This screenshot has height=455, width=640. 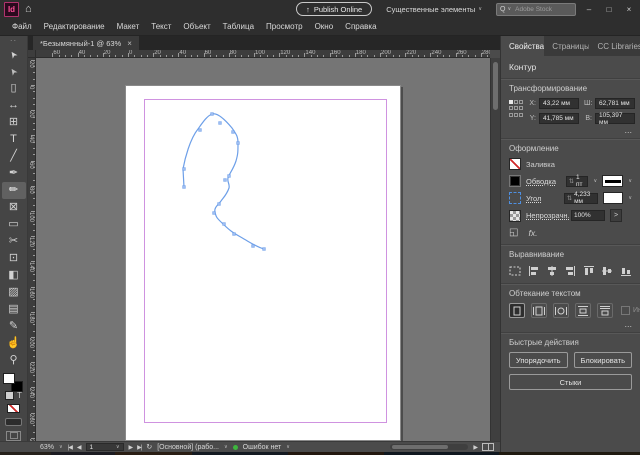 What do you see at coordinates (495, 249) in the screenshot?
I see `vertical-scrollbar` at bounding box center [495, 249].